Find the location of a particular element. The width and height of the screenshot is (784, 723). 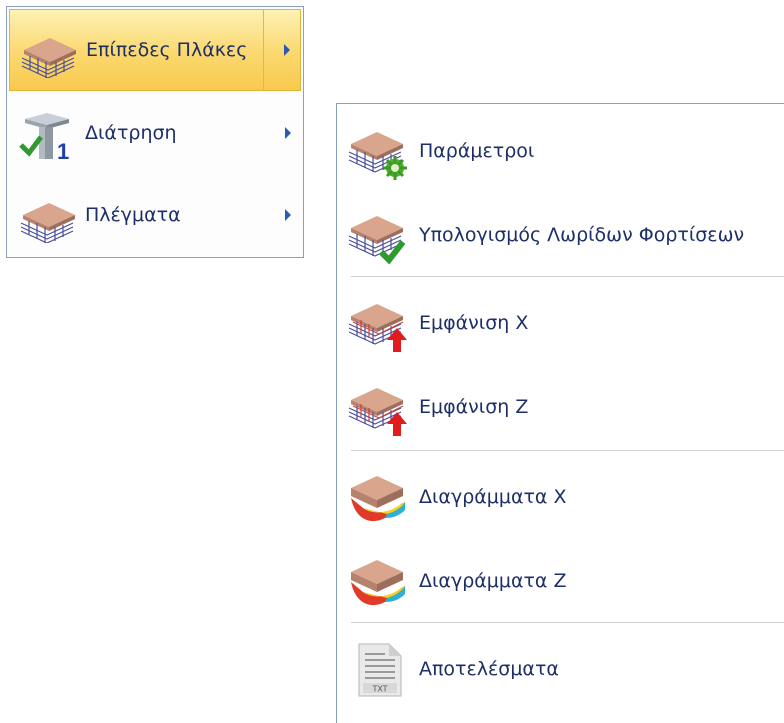

submenu-item-label: Διαγράμματα X is located at coordinates (493, 497).